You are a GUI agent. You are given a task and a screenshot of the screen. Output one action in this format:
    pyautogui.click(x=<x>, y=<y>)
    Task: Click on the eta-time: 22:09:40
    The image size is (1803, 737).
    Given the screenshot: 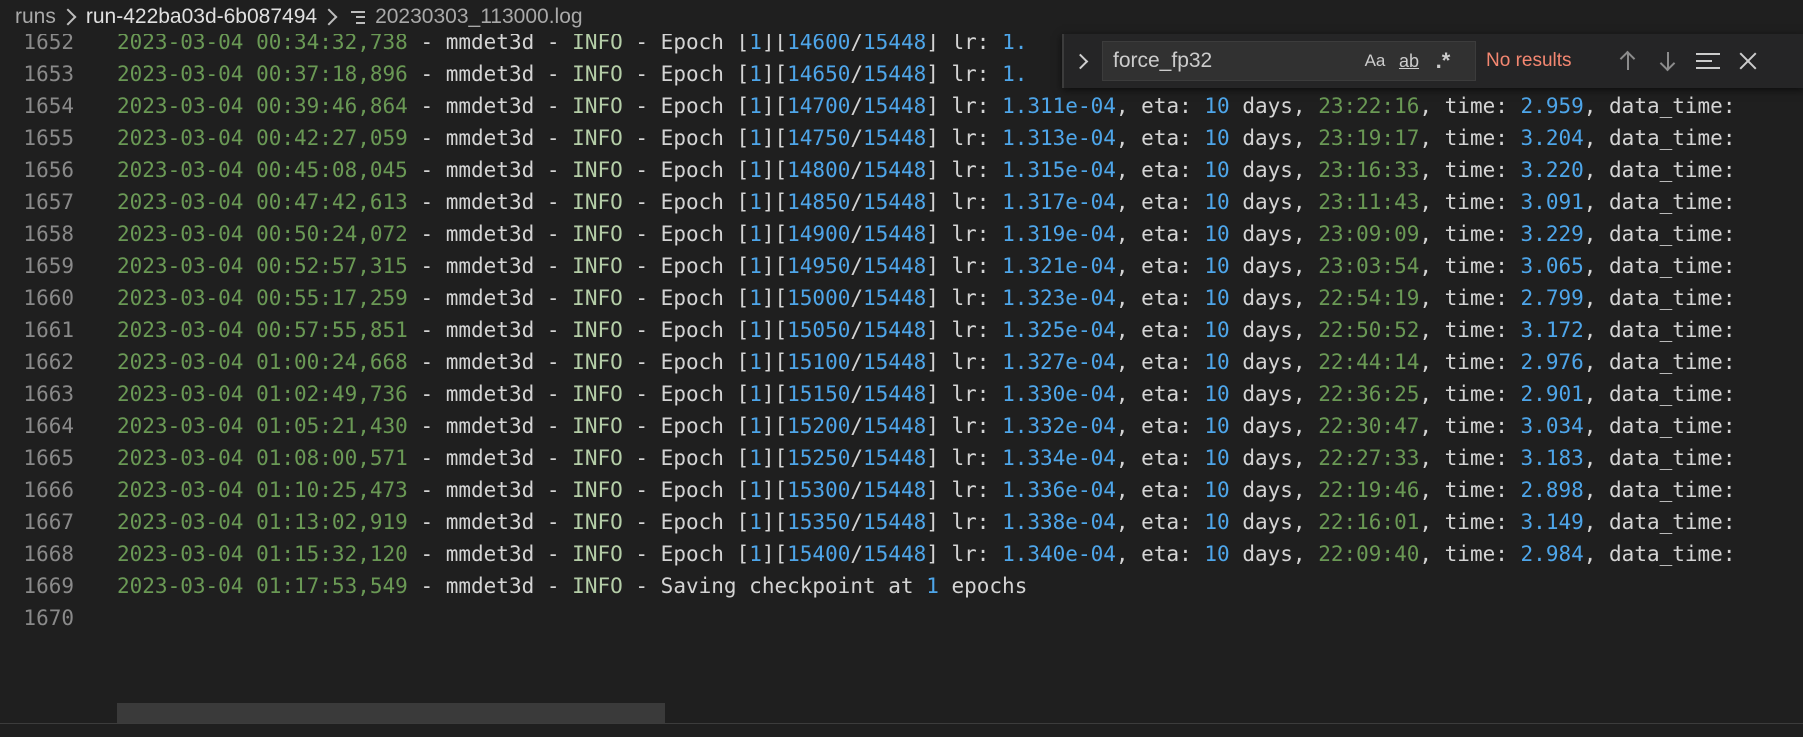 What is the action you would take?
    pyautogui.click(x=1369, y=554)
    